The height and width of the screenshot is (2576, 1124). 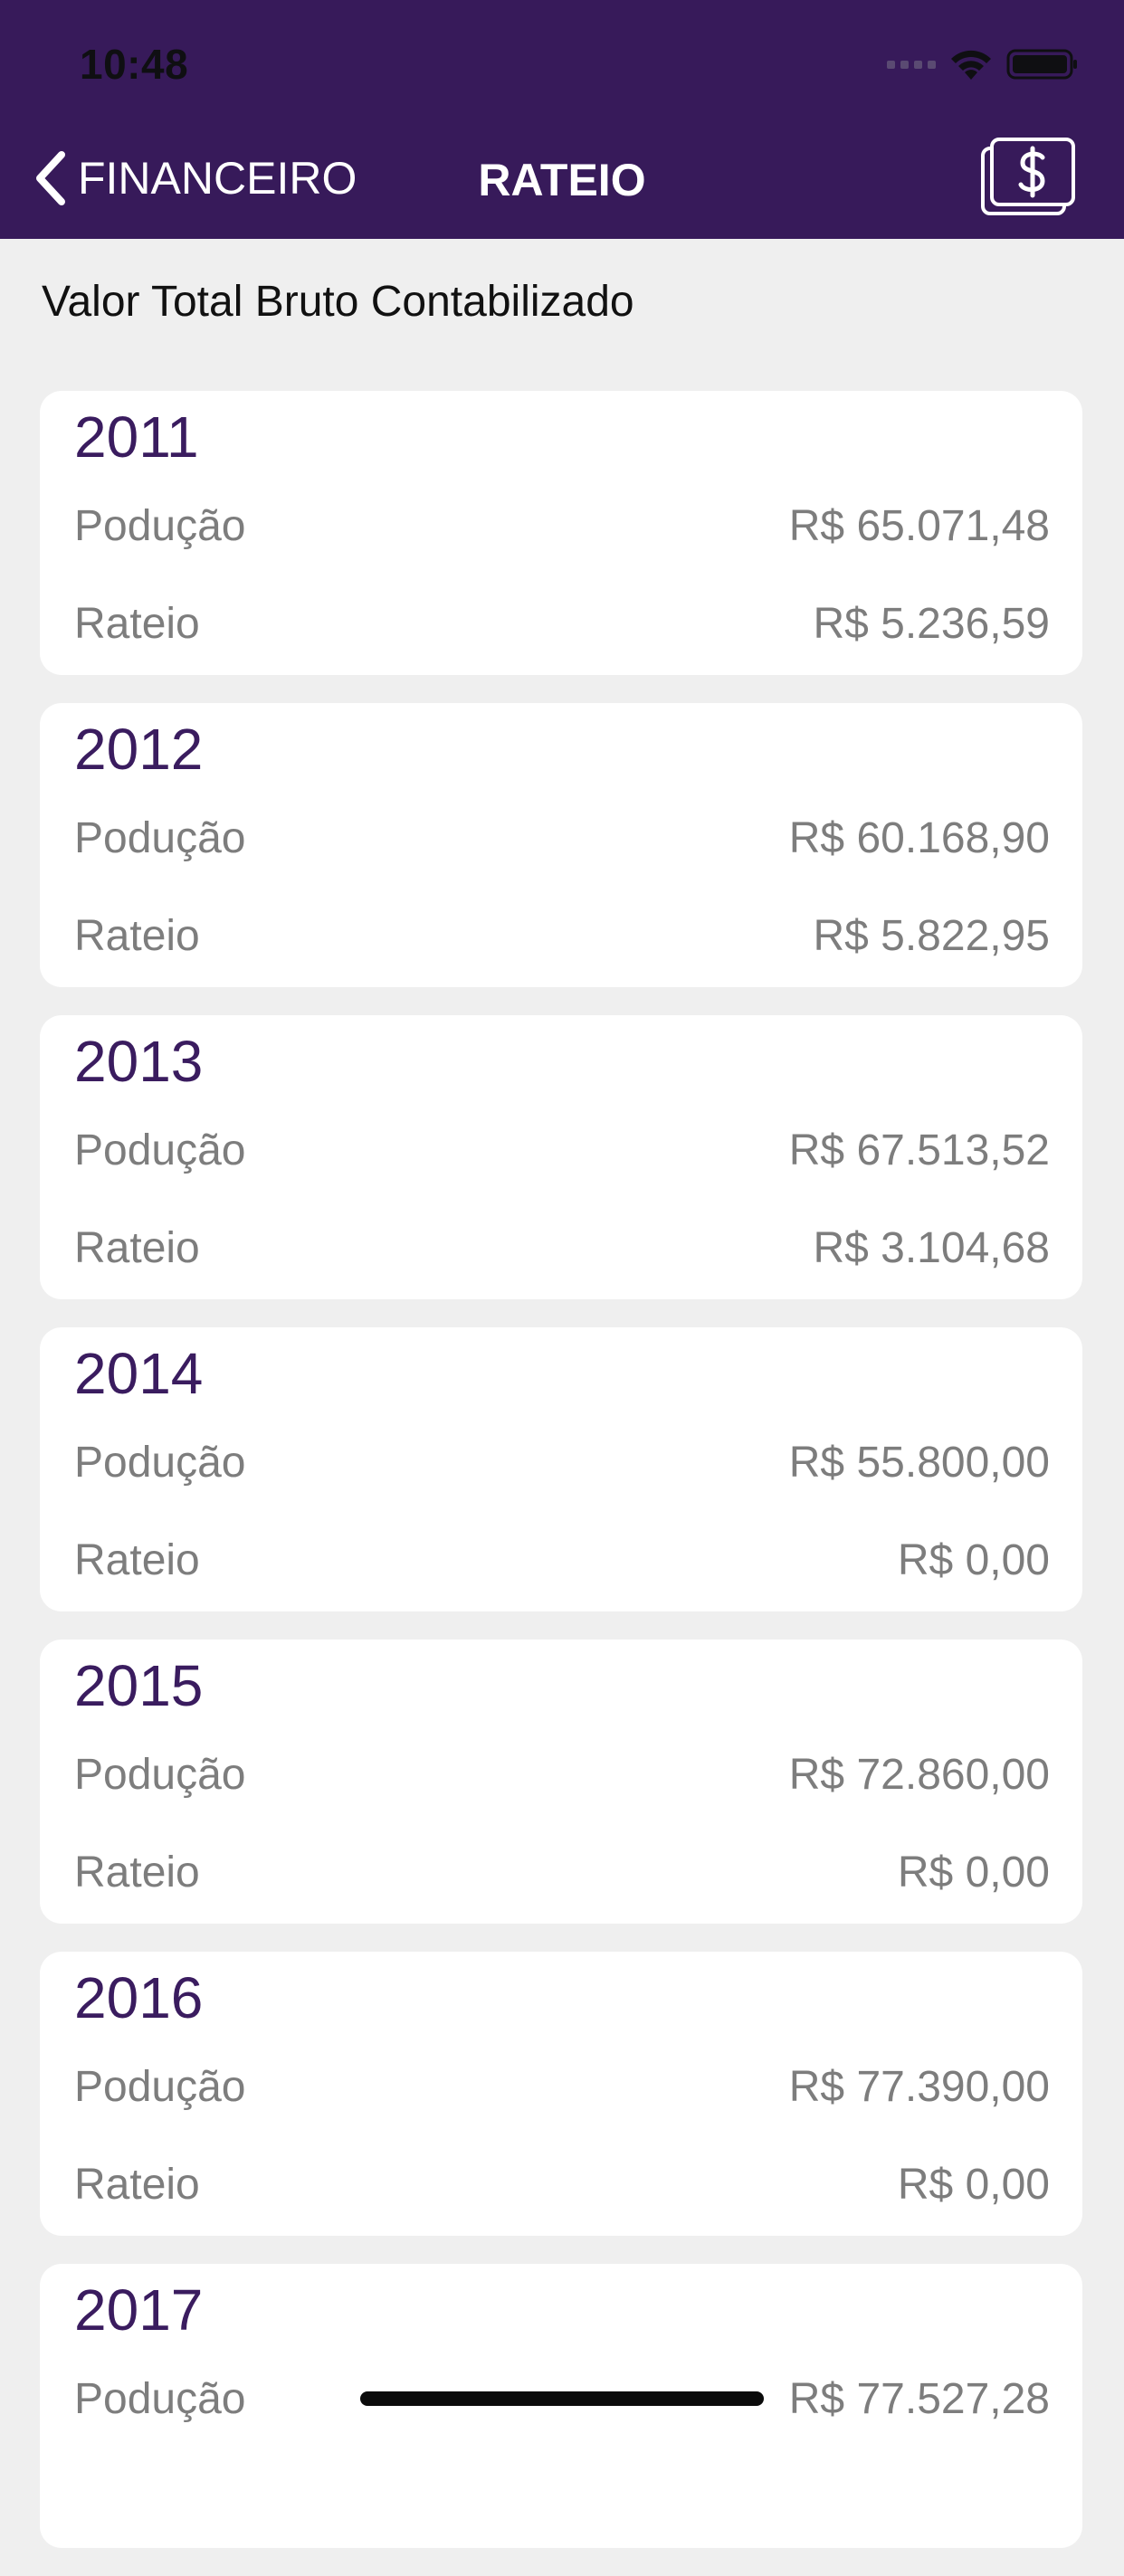 I want to click on production-value: R$ 60.168,90, so click(x=919, y=838).